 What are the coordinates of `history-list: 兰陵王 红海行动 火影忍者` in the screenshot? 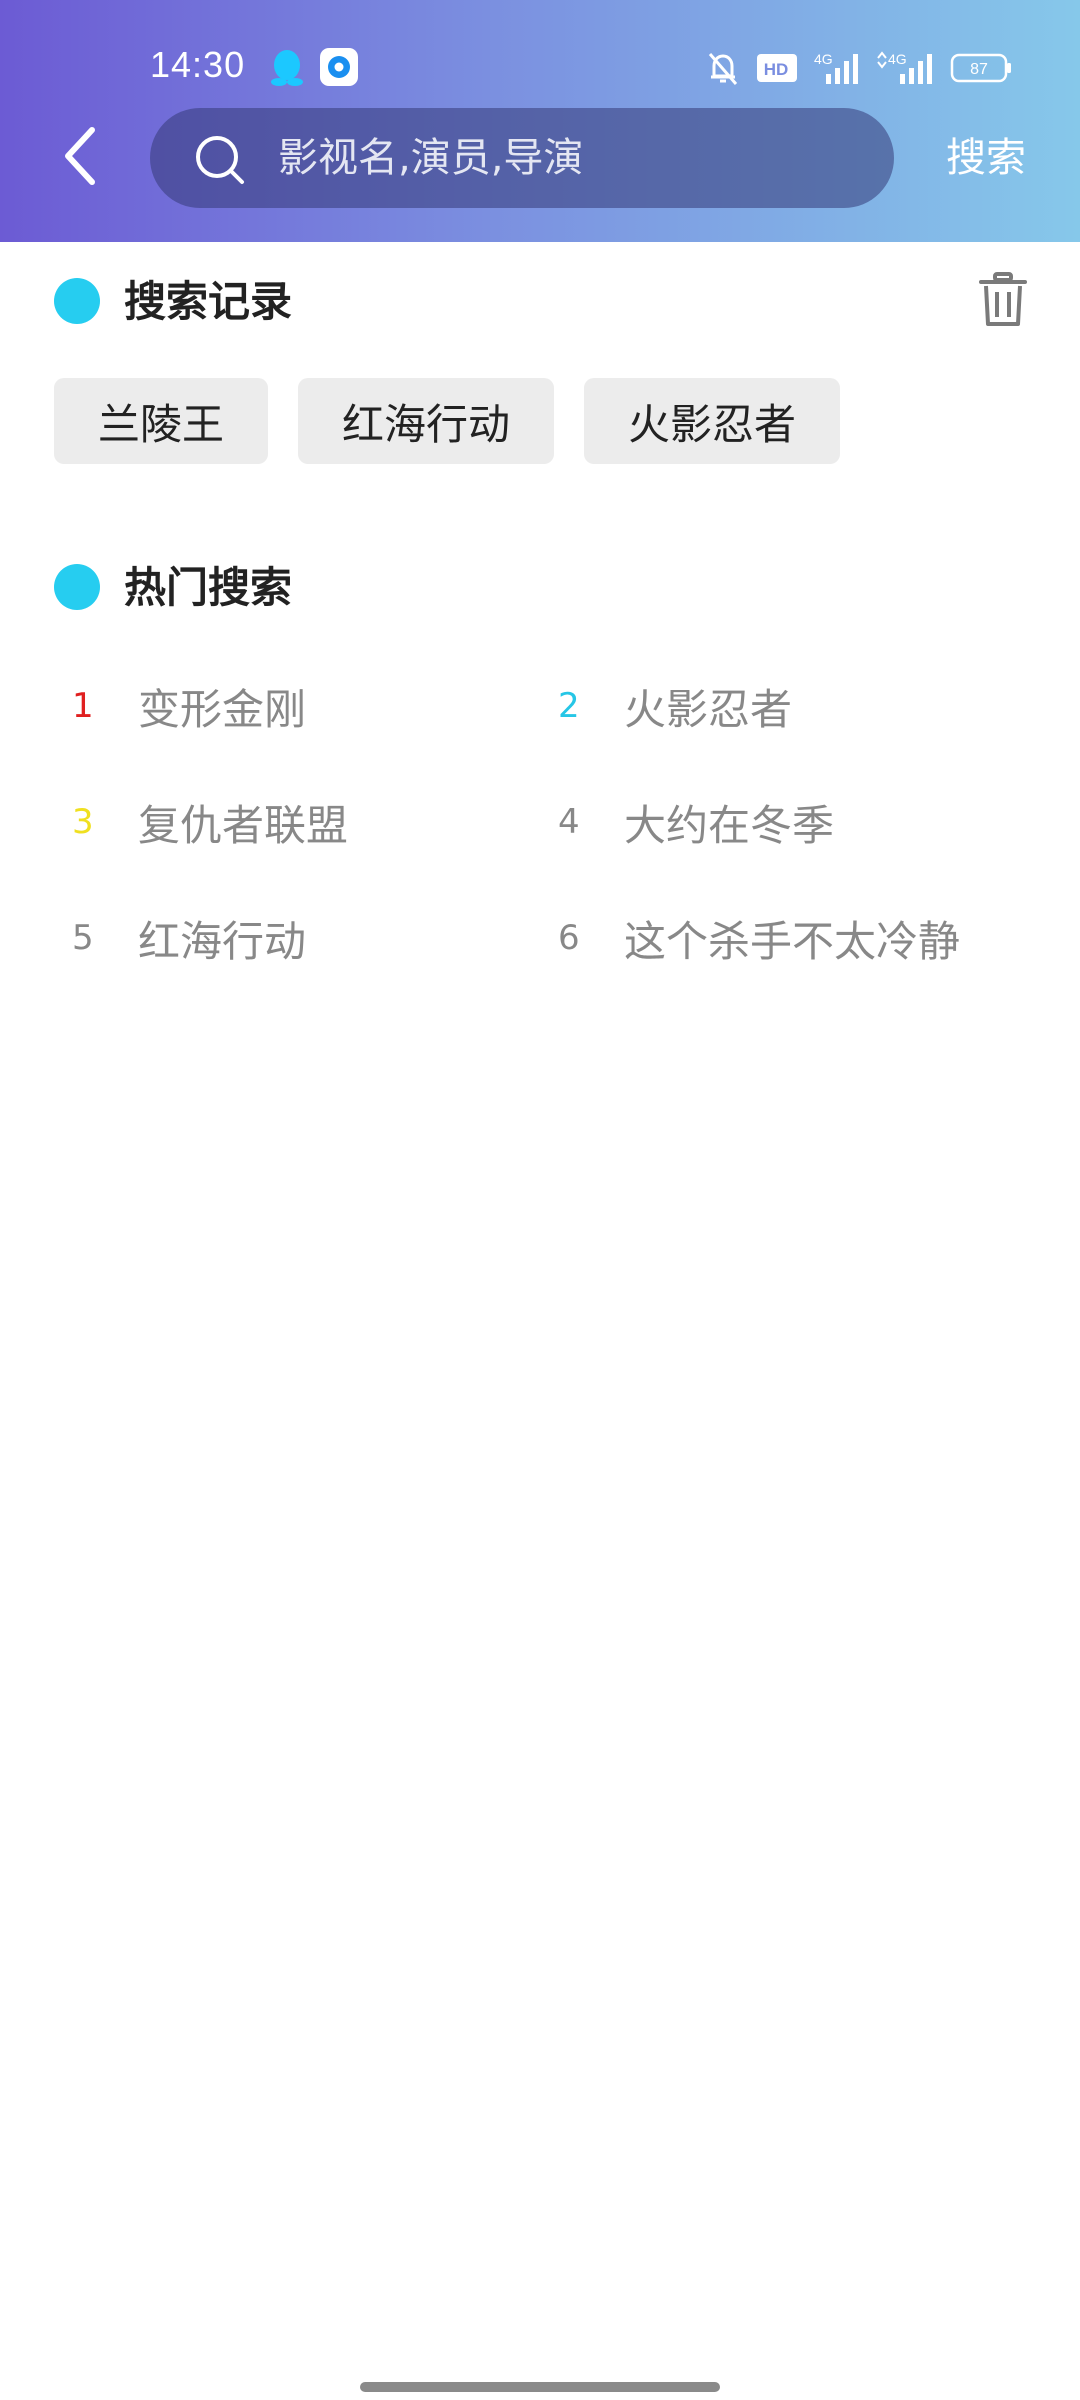 It's located at (447, 421).